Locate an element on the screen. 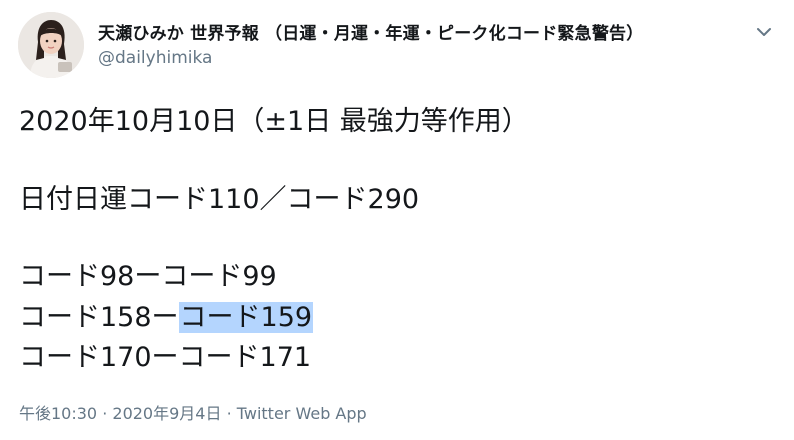 Image resolution: width=794 pixels, height=440 pixels. tweet-metadata: 午後10:30 · 2020年9月4日 · Twitter Web App is located at coordinates (193, 412).